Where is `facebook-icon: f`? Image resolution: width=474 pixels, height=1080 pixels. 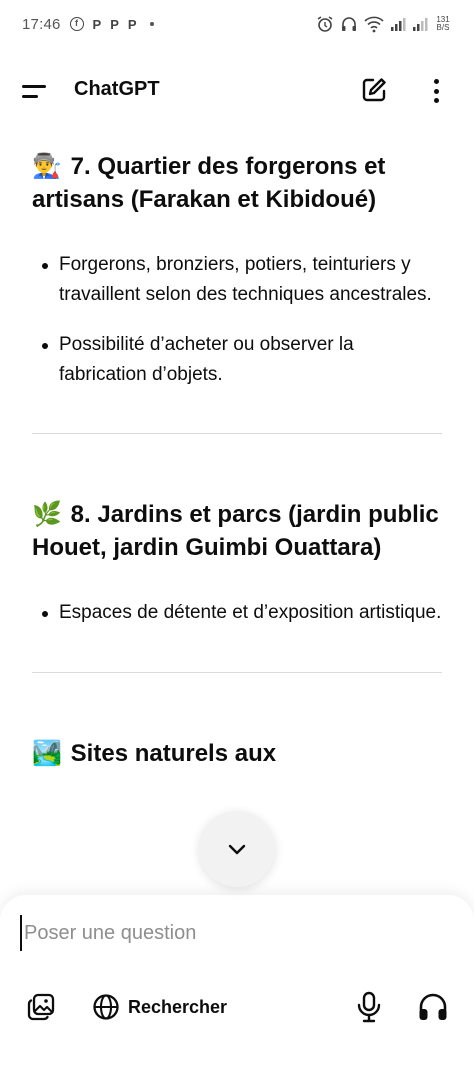 facebook-icon: f is located at coordinates (76, 24).